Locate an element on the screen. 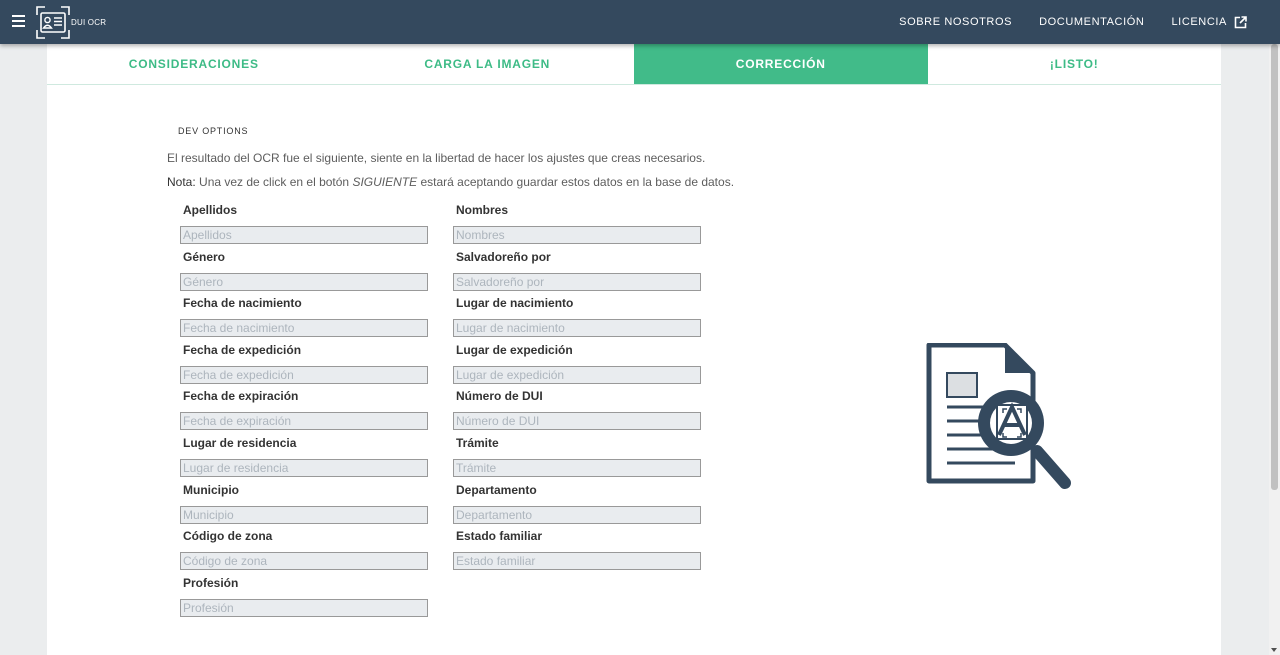  genero-input is located at coordinates (304, 282).